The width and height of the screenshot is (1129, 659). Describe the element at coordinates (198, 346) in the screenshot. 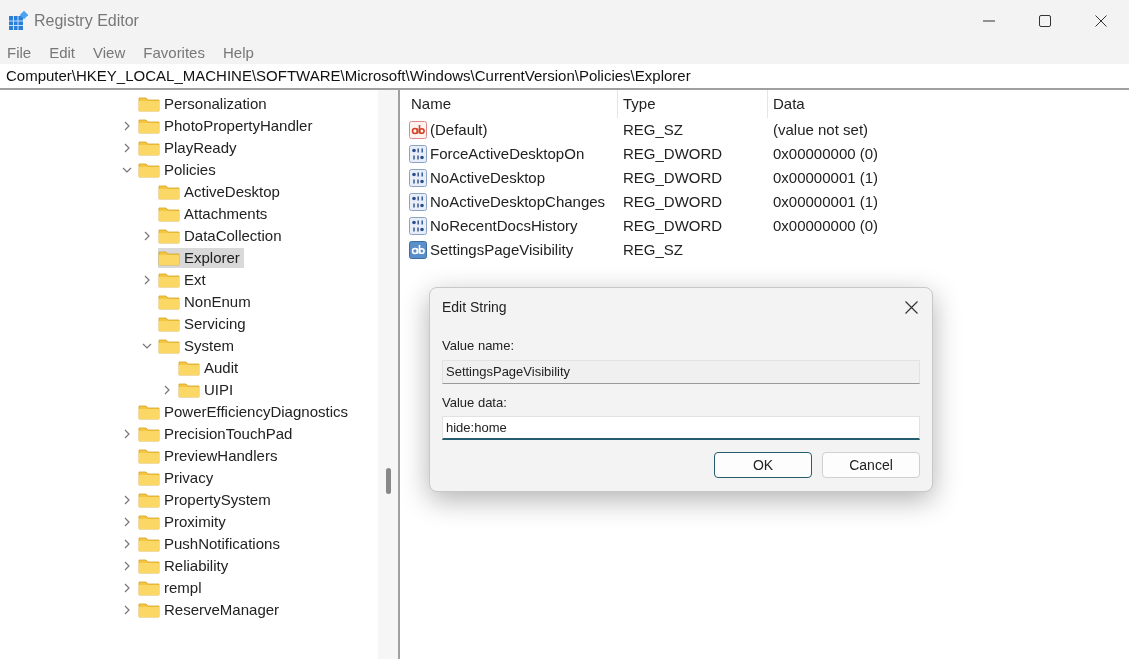

I see `tree-item: System` at that location.